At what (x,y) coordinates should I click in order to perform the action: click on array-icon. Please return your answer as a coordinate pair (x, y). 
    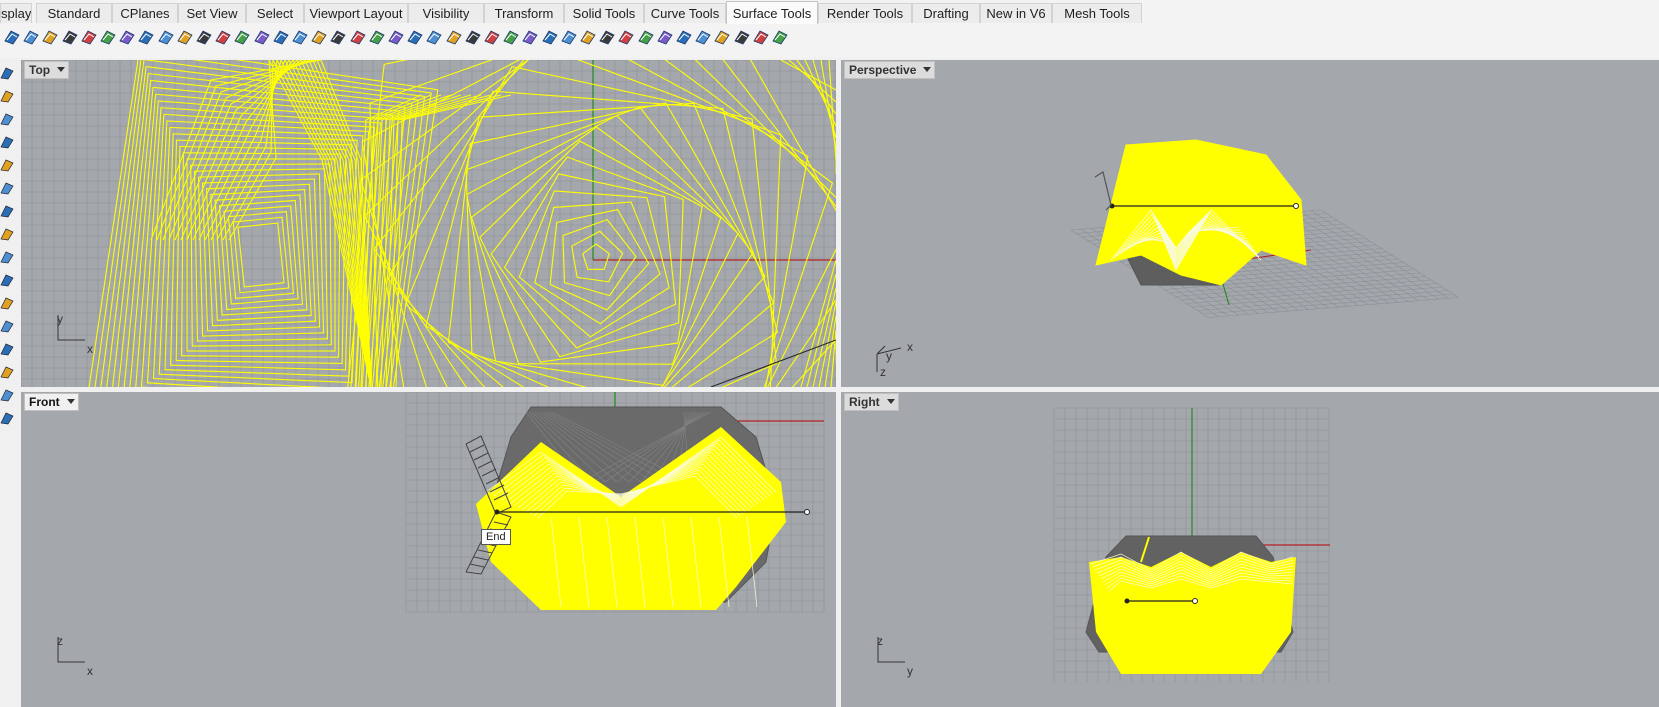
    Looking at the image, I should click on (7, 418).